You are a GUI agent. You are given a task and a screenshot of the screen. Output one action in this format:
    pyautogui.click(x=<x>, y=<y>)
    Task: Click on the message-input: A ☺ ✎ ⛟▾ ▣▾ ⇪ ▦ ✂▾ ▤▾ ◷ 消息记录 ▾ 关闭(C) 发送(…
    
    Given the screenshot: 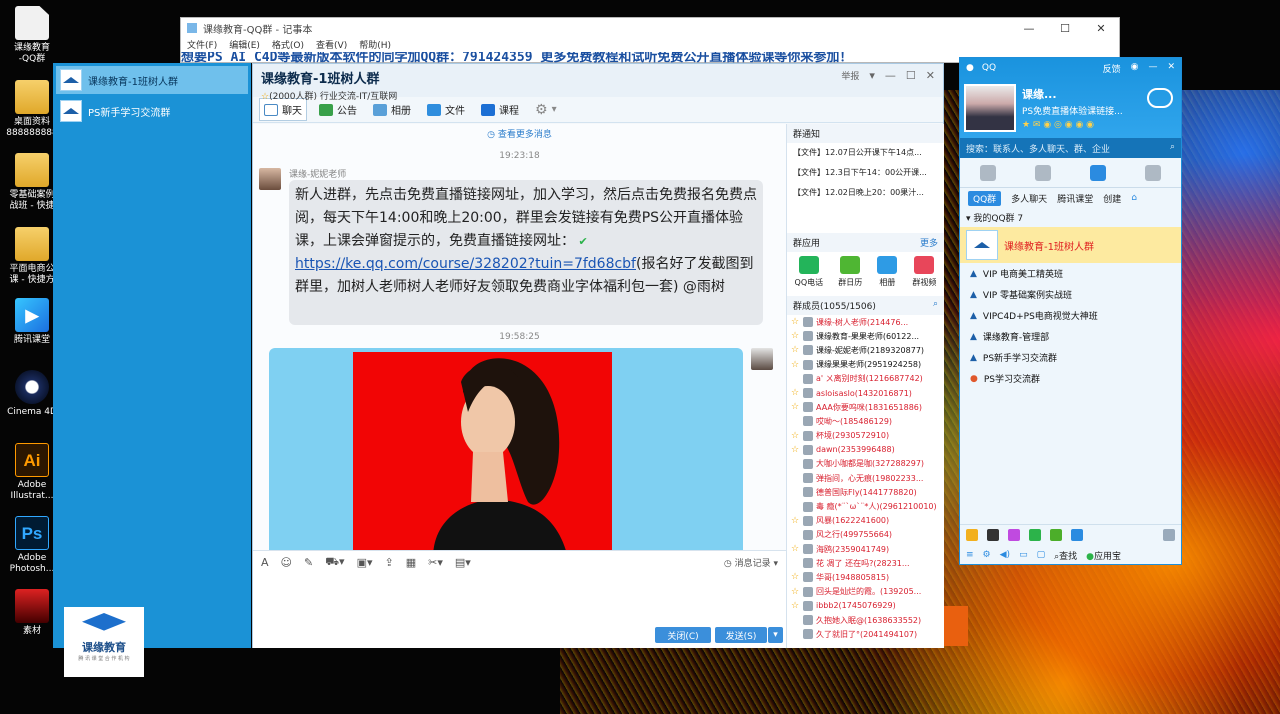 What is the action you would take?
    pyautogui.click(x=519, y=599)
    